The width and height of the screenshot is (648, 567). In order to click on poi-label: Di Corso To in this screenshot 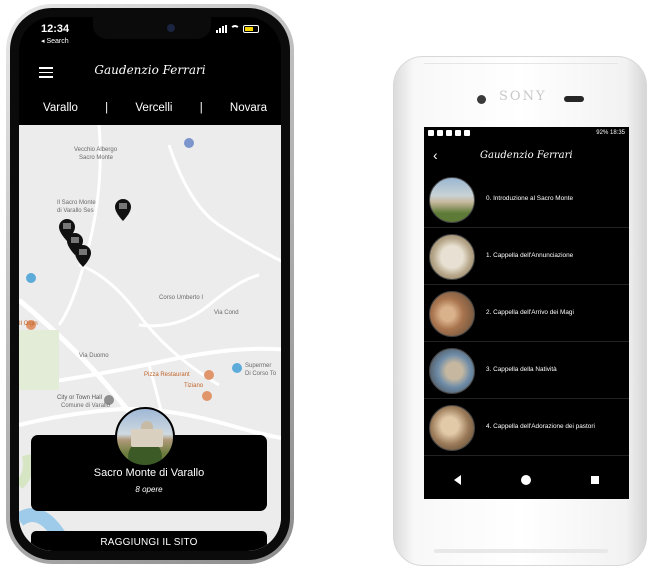, I will do `click(261, 374)`.